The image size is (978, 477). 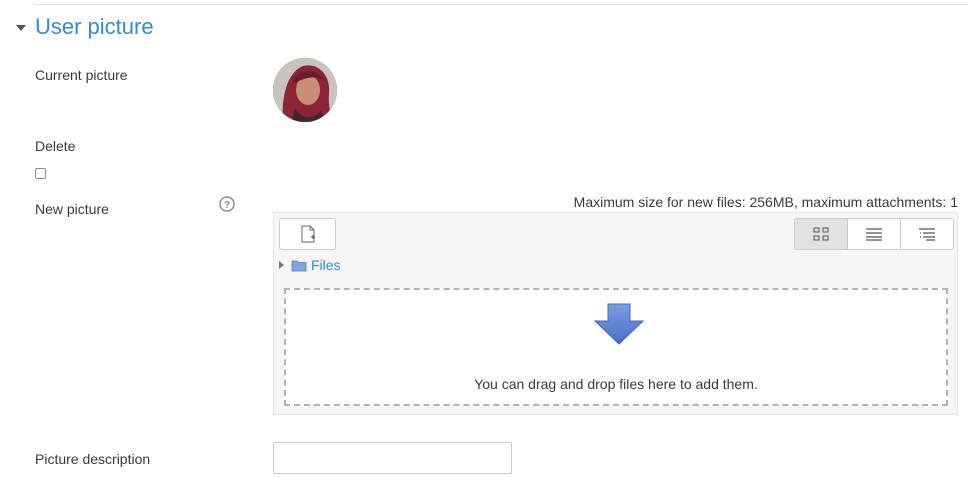 I want to click on expand-arrow-icon, so click(x=281, y=265).